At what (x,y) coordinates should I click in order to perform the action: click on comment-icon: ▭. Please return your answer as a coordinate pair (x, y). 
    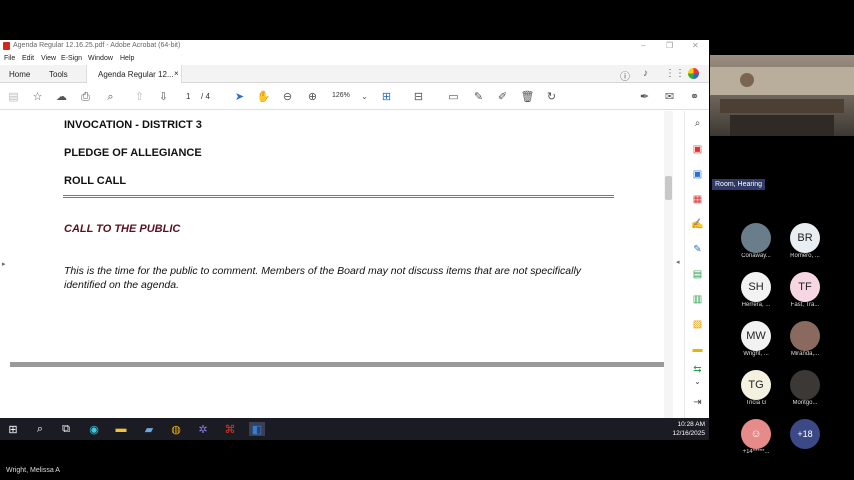
    Looking at the image, I should click on (453, 97).